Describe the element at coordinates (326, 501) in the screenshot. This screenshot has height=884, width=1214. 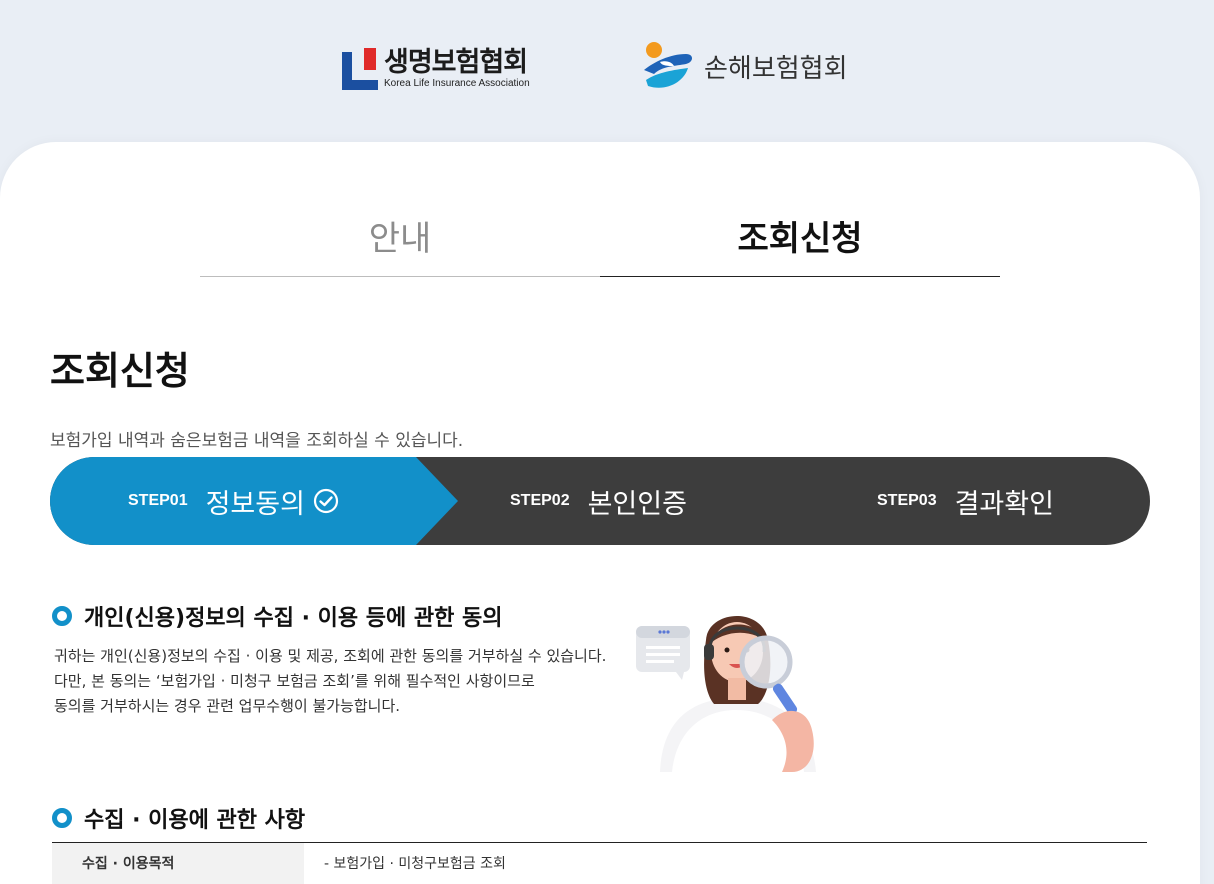
I see `check-circle-icon` at that location.